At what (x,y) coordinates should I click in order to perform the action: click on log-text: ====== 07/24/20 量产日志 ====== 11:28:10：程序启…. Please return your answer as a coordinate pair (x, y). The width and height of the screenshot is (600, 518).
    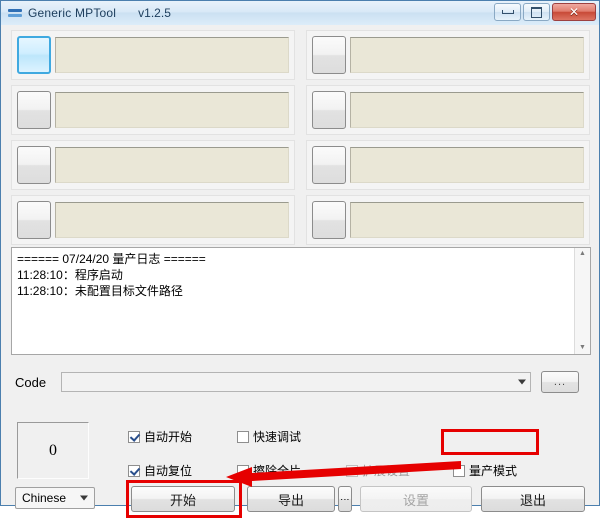
    Looking at the image, I should click on (111, 275).